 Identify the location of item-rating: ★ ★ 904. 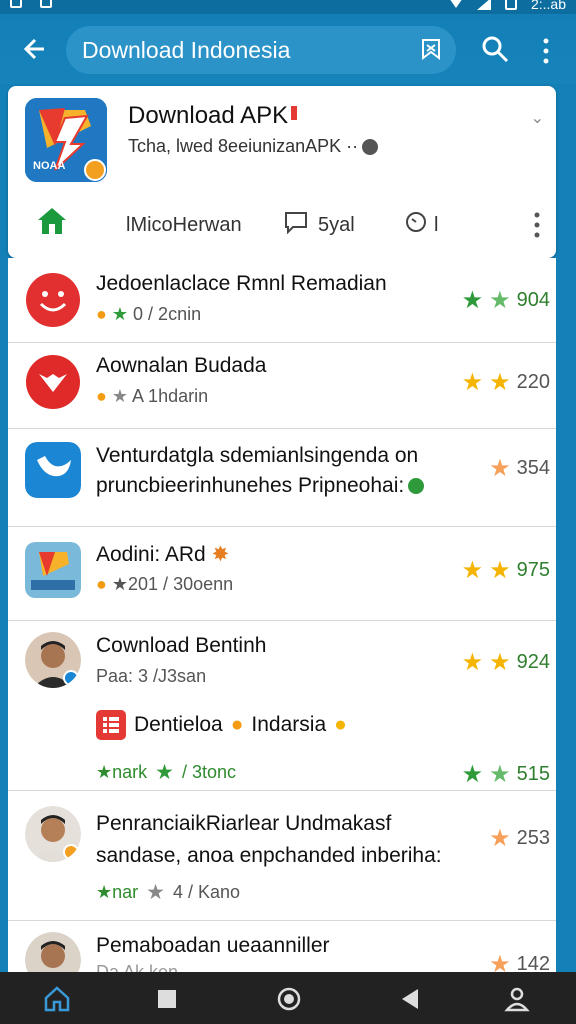
(505, 300).